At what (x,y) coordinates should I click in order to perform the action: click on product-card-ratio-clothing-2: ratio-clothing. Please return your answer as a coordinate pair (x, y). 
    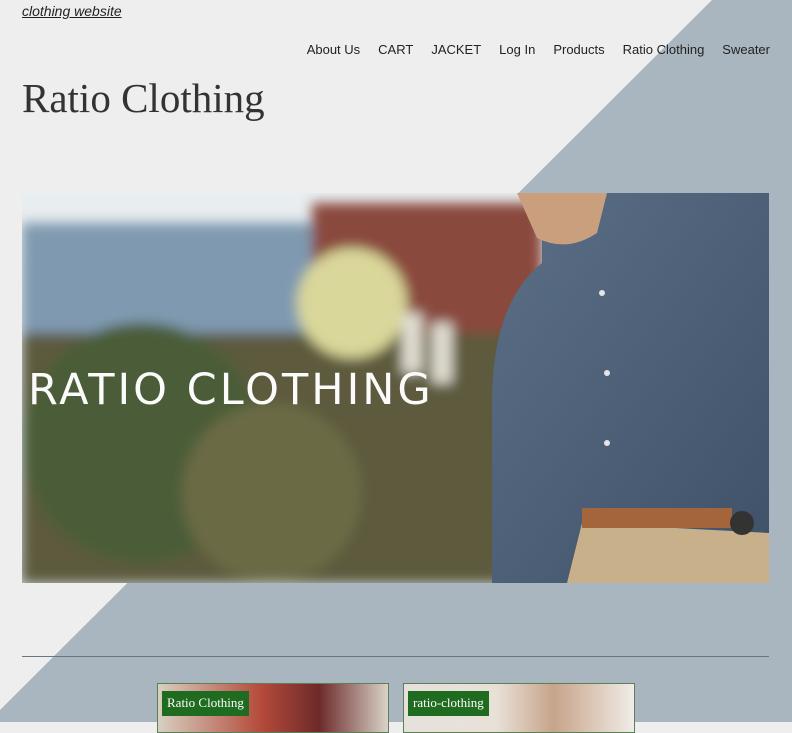
    Looking at the image, I should click on (519, 708).